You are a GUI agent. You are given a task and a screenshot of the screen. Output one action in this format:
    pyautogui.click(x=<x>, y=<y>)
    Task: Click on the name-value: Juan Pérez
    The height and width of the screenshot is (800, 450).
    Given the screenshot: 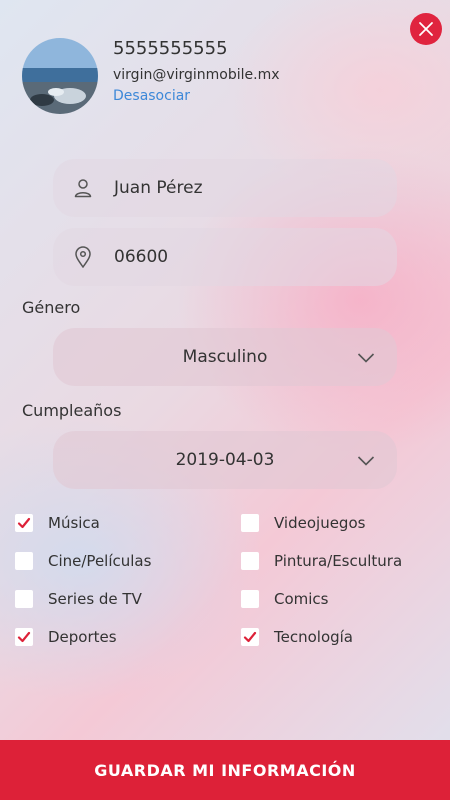 What is the action you would take?
    pyautogui.click(x=158, y=188)
    